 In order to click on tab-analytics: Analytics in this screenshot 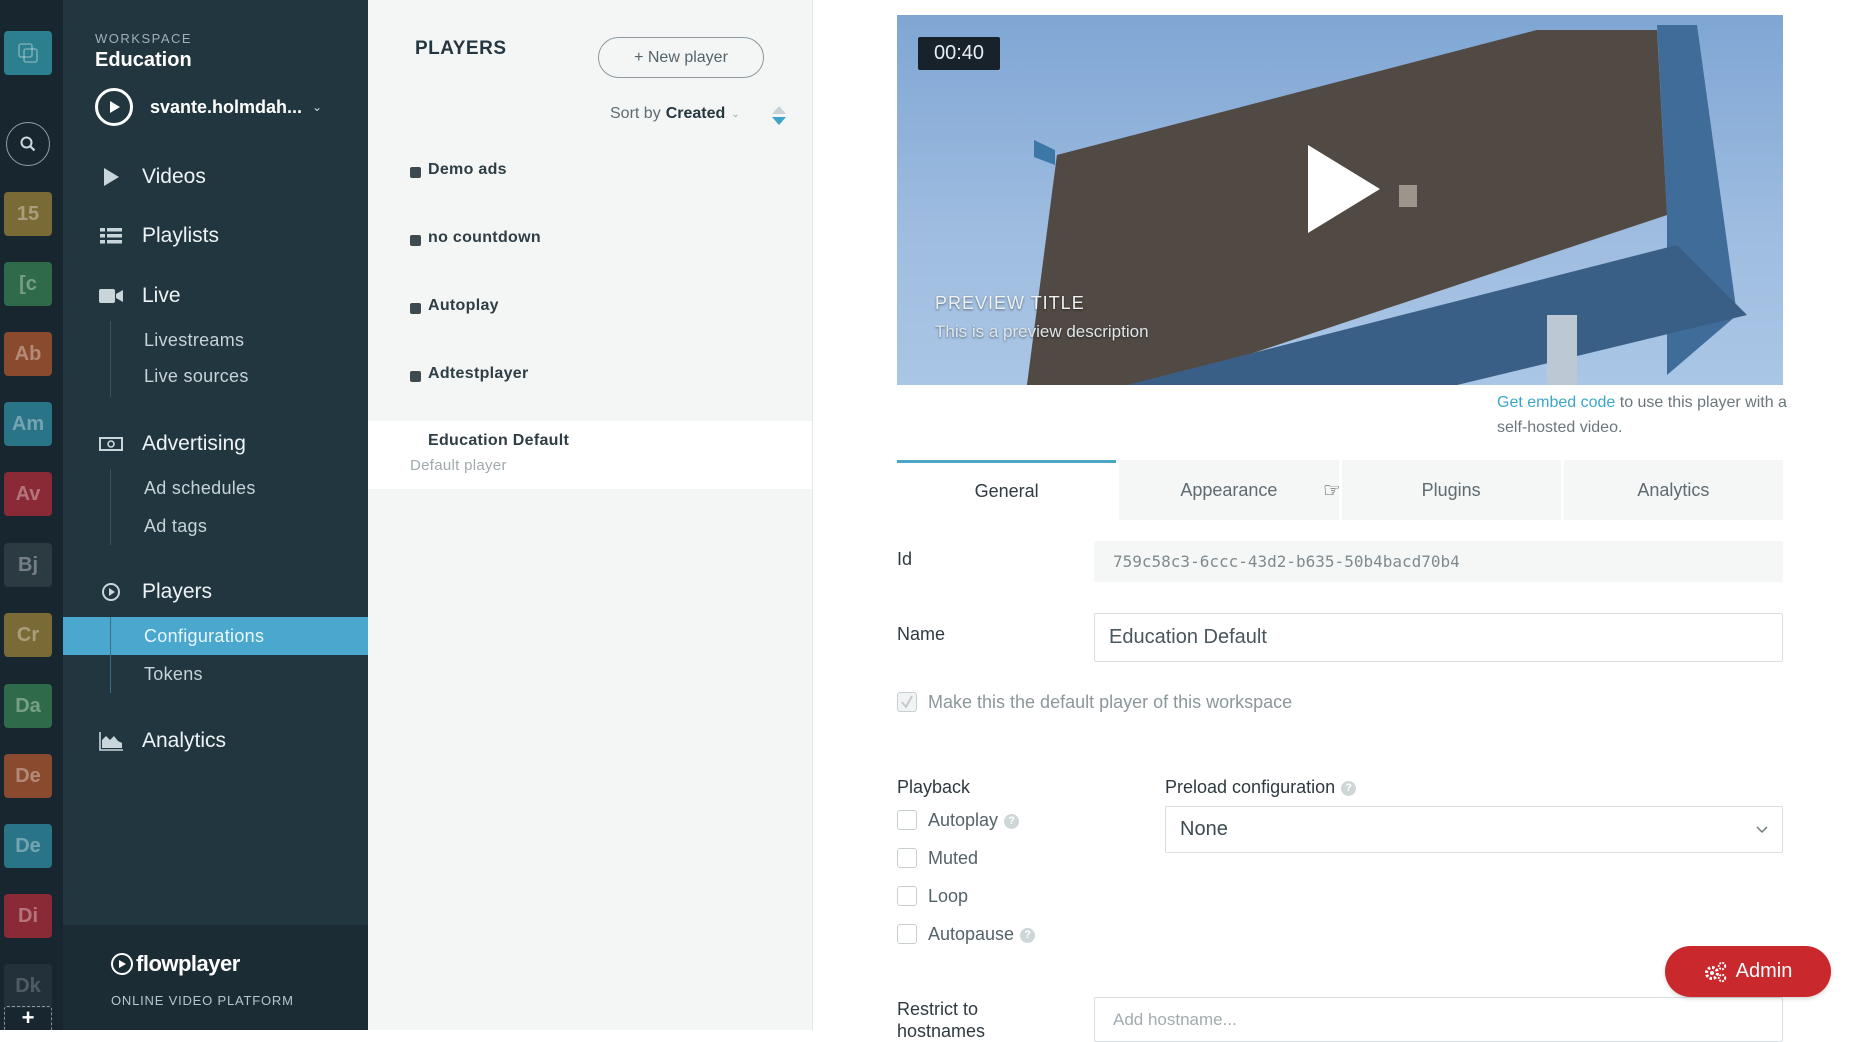, I will do `click(1673, 490)`.